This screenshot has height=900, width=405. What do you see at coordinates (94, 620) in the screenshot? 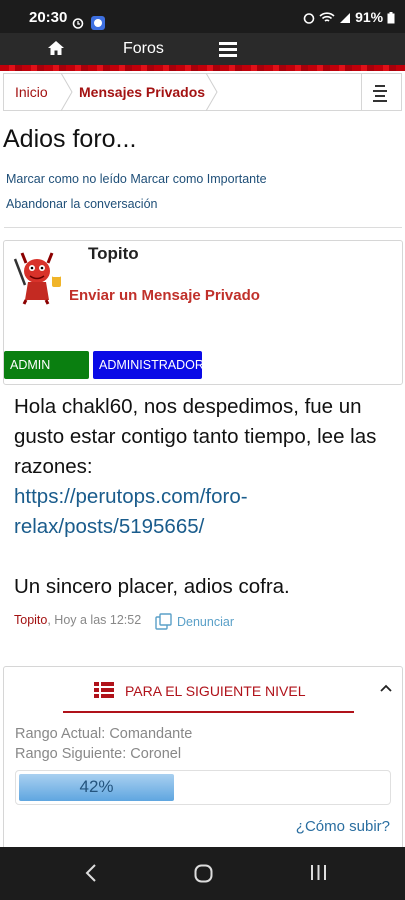
I see `post-timestamp: , Hoy a las 12:52` at bounding box center [94, 620].